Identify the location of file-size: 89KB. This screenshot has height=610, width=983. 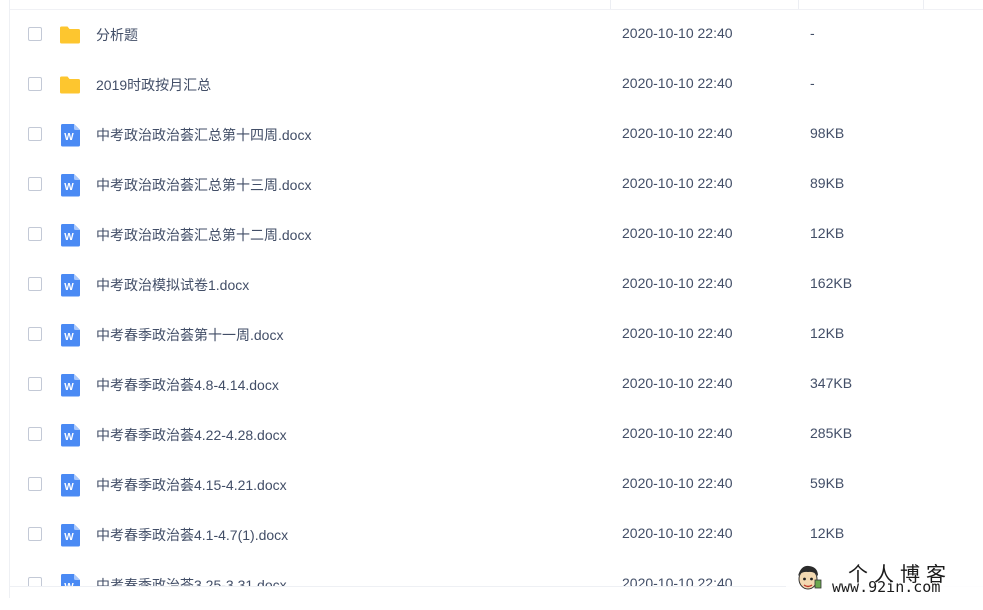
(827, 183).